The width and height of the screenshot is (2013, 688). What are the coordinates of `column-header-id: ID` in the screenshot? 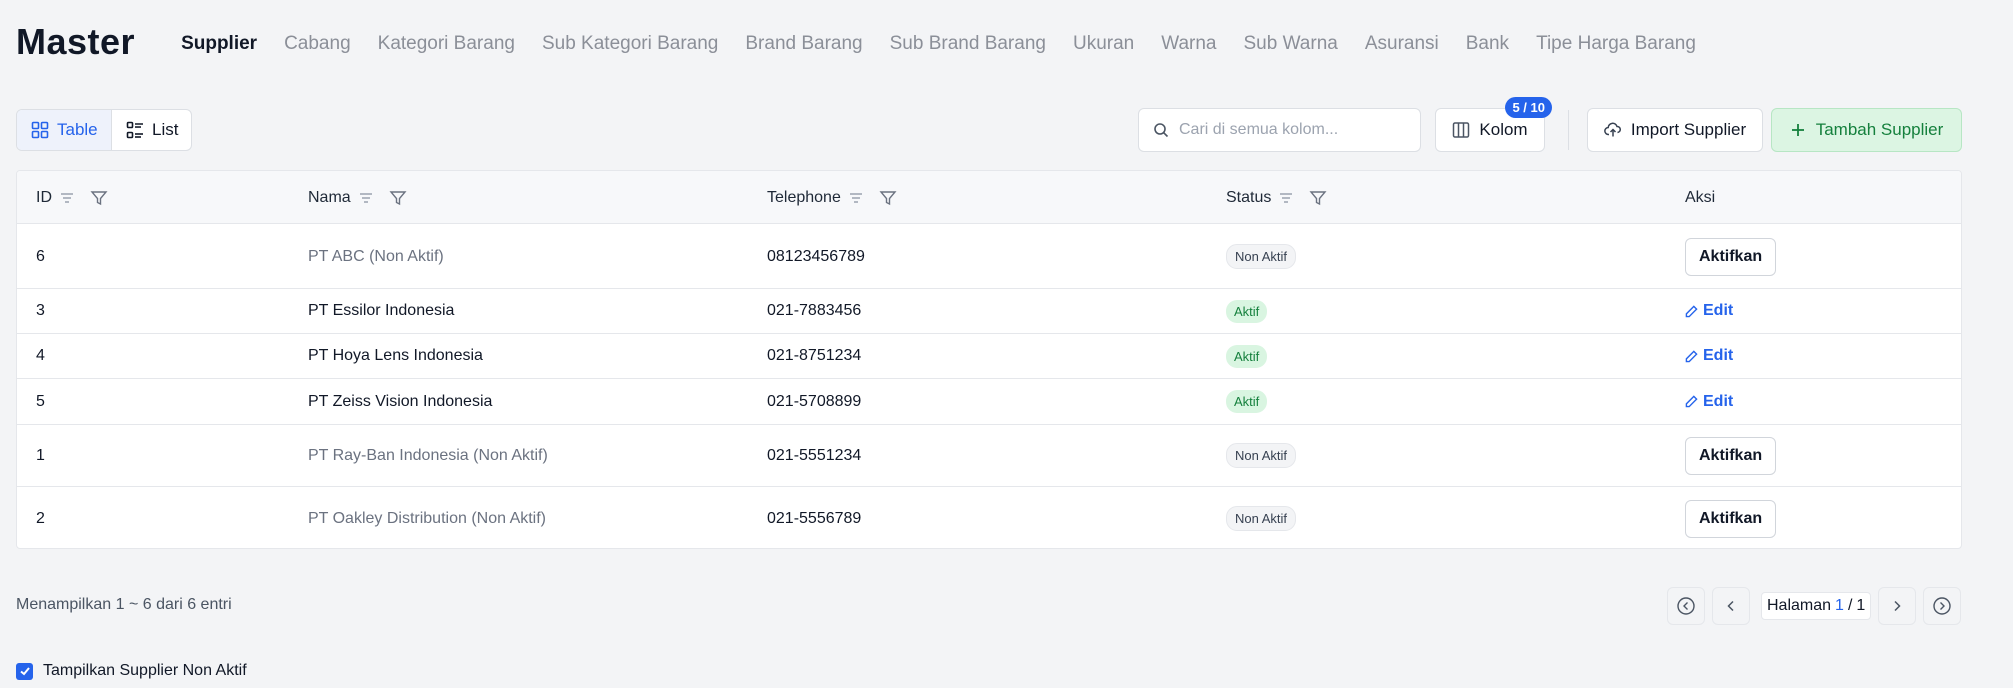 It's located at (72, 197).